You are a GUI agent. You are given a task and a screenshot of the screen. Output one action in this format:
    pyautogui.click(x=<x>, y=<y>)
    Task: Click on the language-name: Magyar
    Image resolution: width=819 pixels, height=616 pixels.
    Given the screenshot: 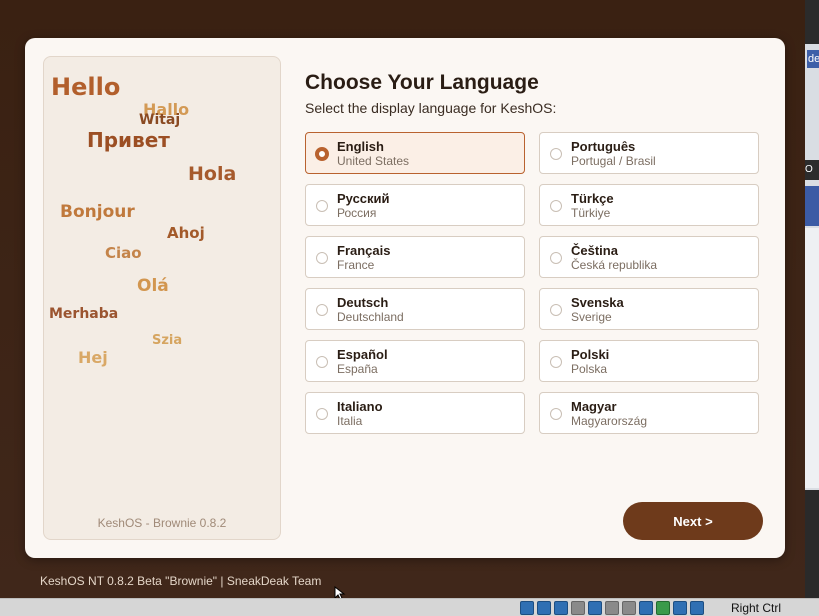 What is the action you would take?
    pyautogui.click(x=594, y=406)
    